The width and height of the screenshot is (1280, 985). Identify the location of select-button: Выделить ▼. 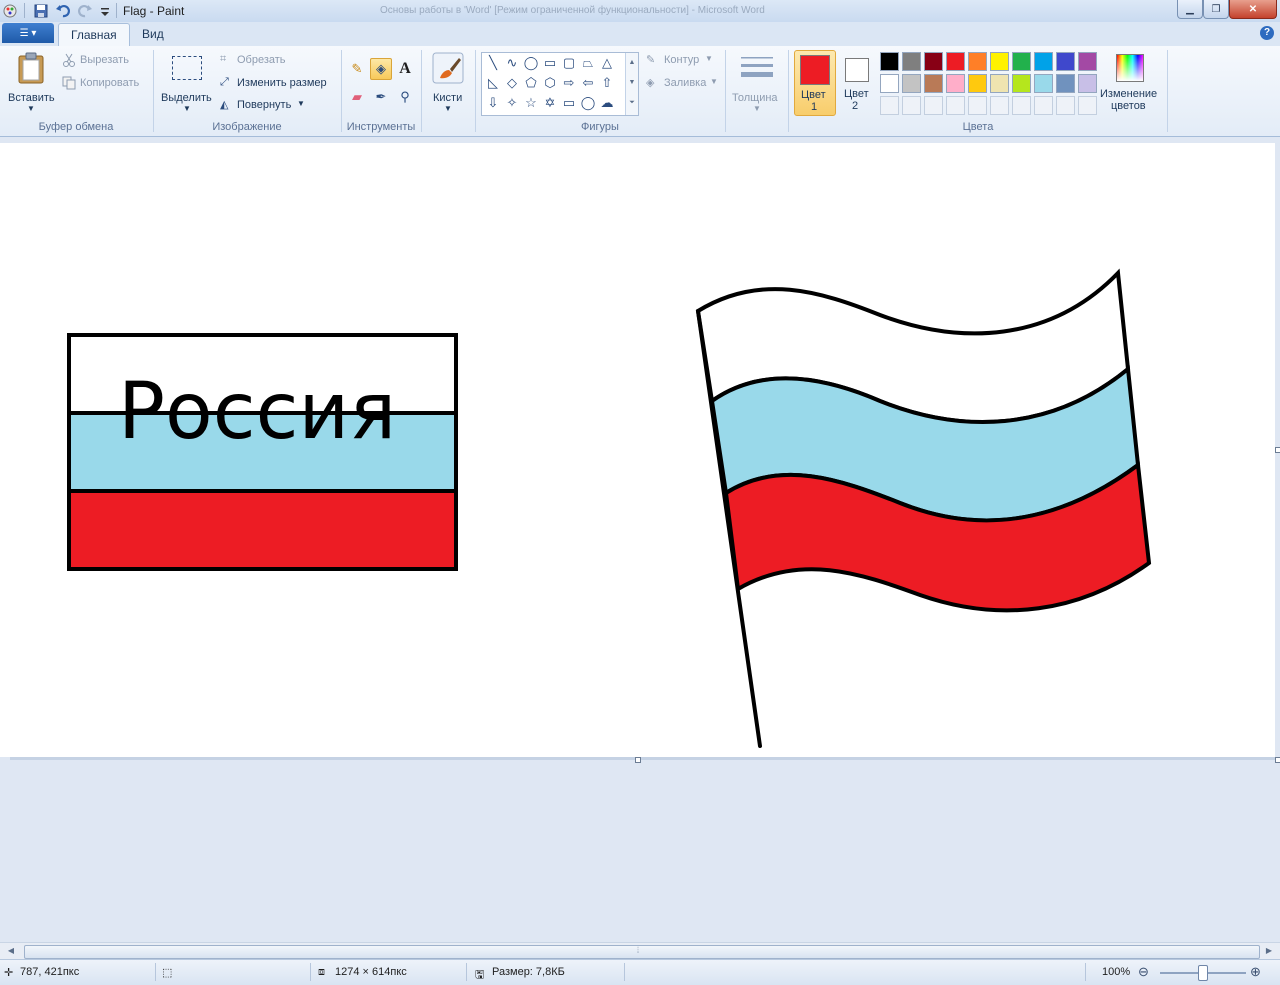
(187, 83).